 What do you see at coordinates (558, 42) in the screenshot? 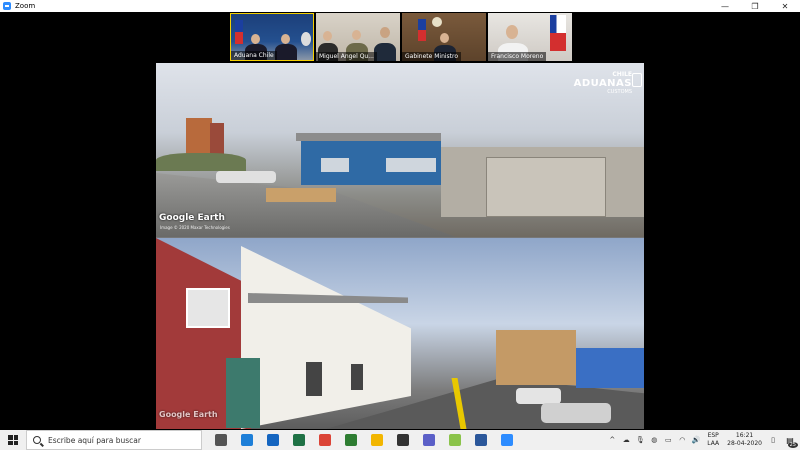
I see `flag-stripe` at bounding box center [558, 42].